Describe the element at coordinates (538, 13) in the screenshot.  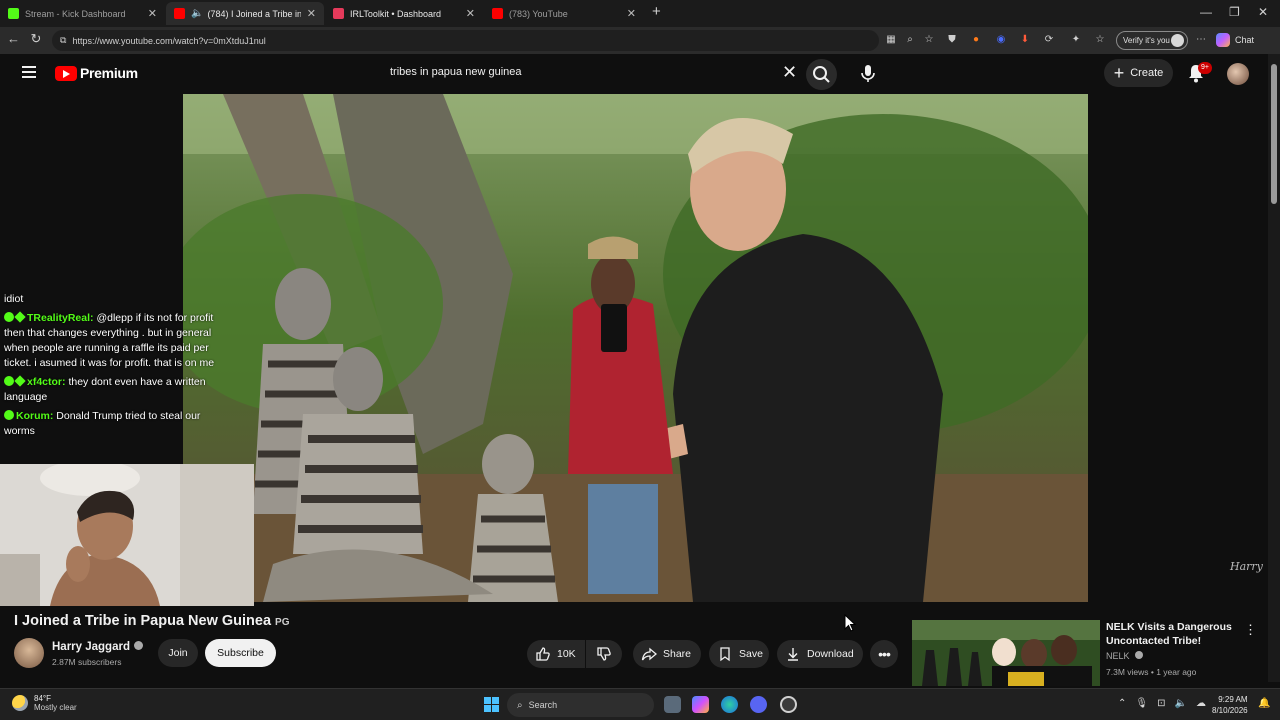
I see `tab-title: (783) YouTube` at that location.